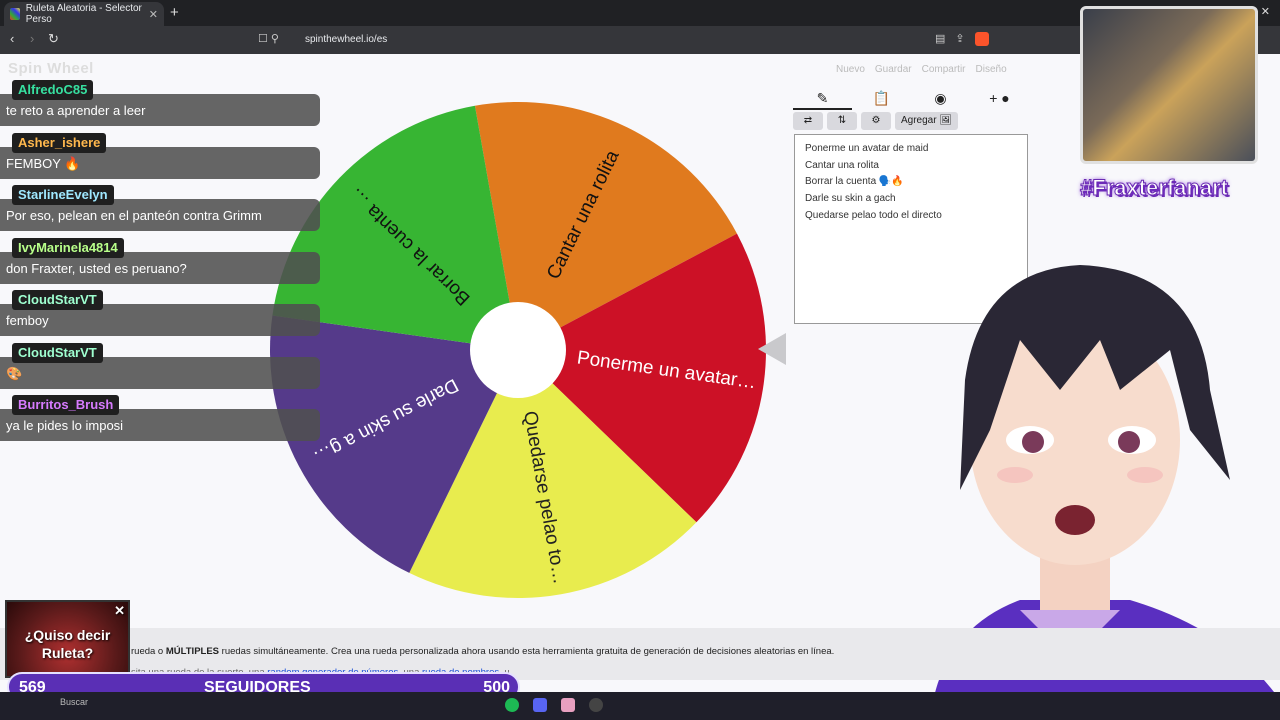 This screenshot has width=1280, height=720. What do you see at coordinates (842, 165) in the screenshot?
I see `entry-line: Cantar una rolita` at bounding box center [842, 165].